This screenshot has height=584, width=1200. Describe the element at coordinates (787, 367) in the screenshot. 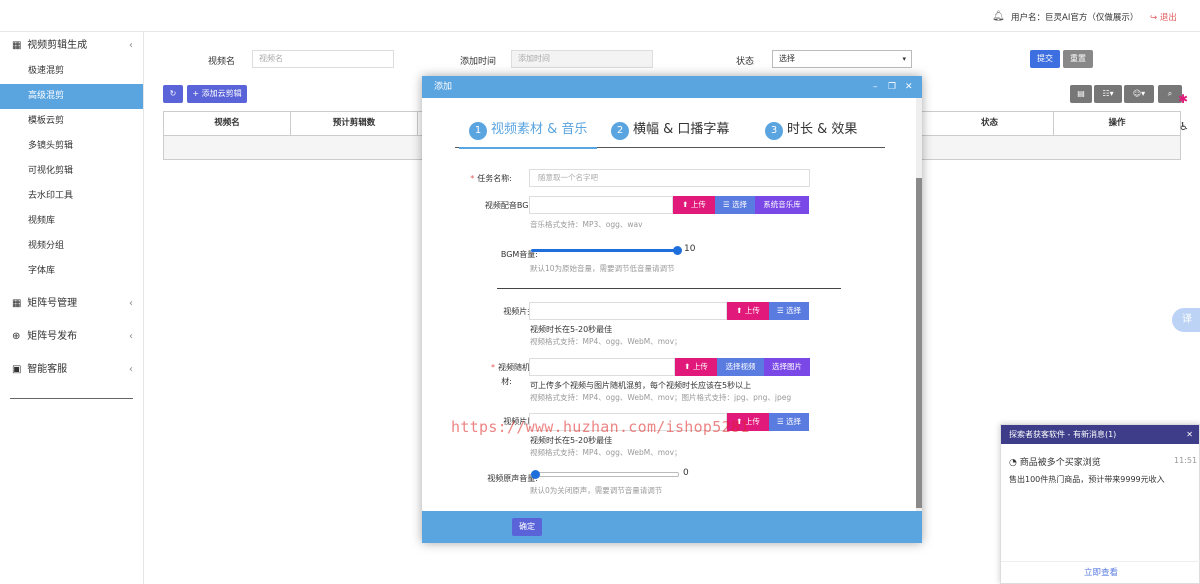

I see `select-image-button: 选择图片` at that location.